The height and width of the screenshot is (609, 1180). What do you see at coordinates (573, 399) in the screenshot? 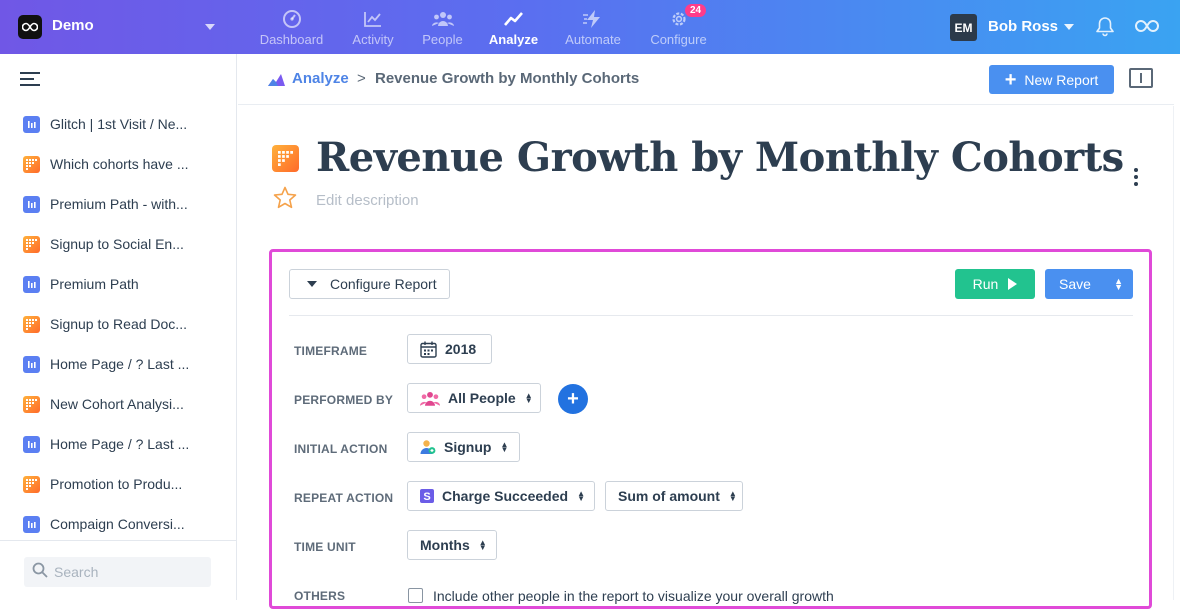
I see `add-filter-button: +` at bounding box center [573, 399].